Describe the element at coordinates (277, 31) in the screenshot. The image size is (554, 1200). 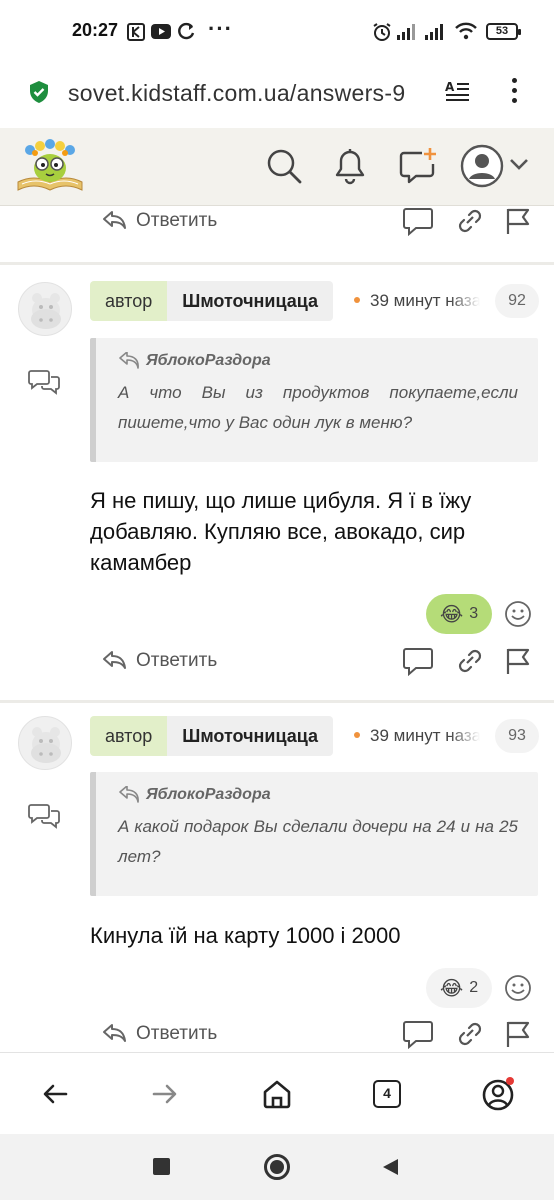
I see `status-bar: 20:27 ··· 53` at that location.